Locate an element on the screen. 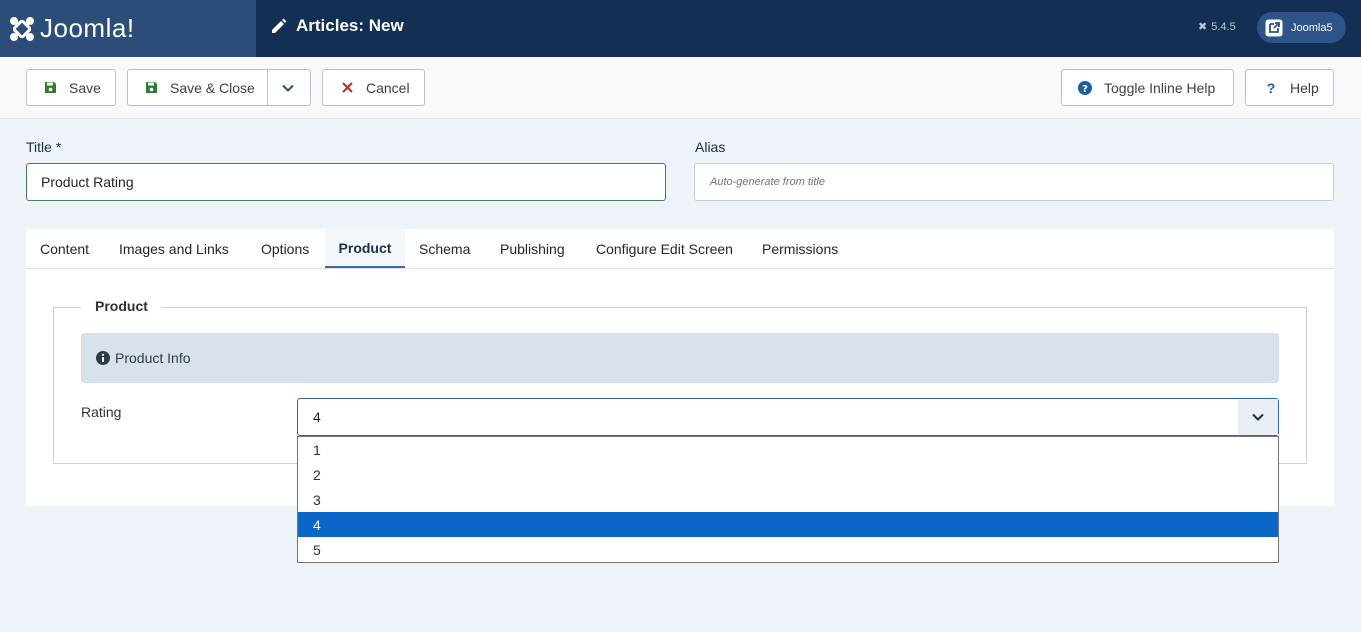  info-circle-icon is located at coordinates (103, 358).